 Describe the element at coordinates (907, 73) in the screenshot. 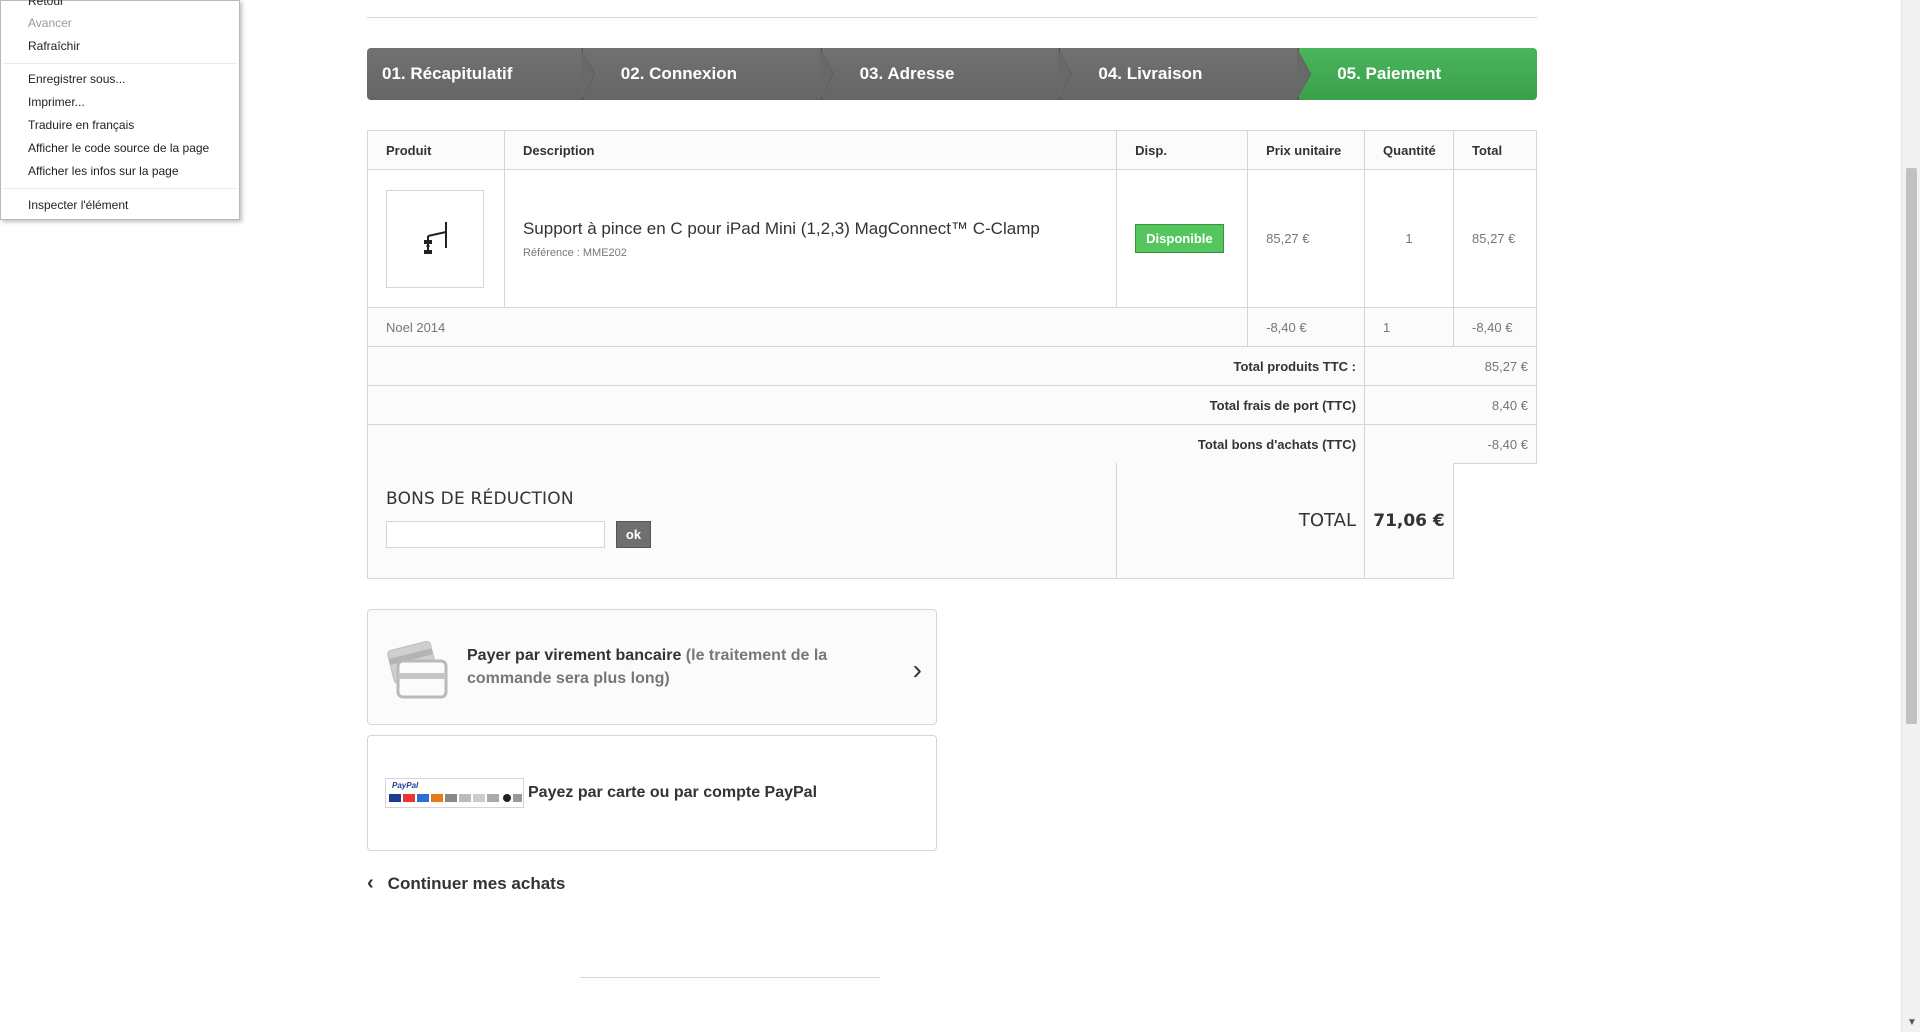

I see `step-label: 03. Adresse` at that location.